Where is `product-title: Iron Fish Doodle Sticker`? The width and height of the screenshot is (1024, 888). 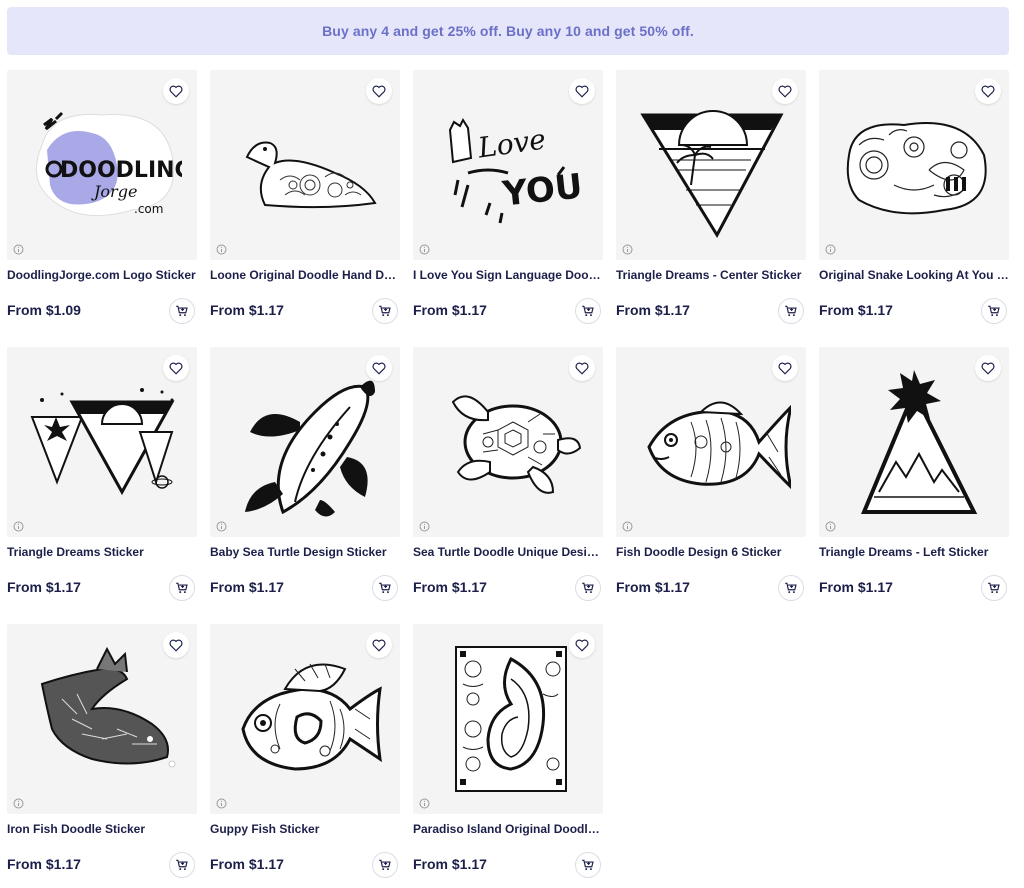
product-title: Iron Fish Doodle Sticker is located at coordinates (102, 829).